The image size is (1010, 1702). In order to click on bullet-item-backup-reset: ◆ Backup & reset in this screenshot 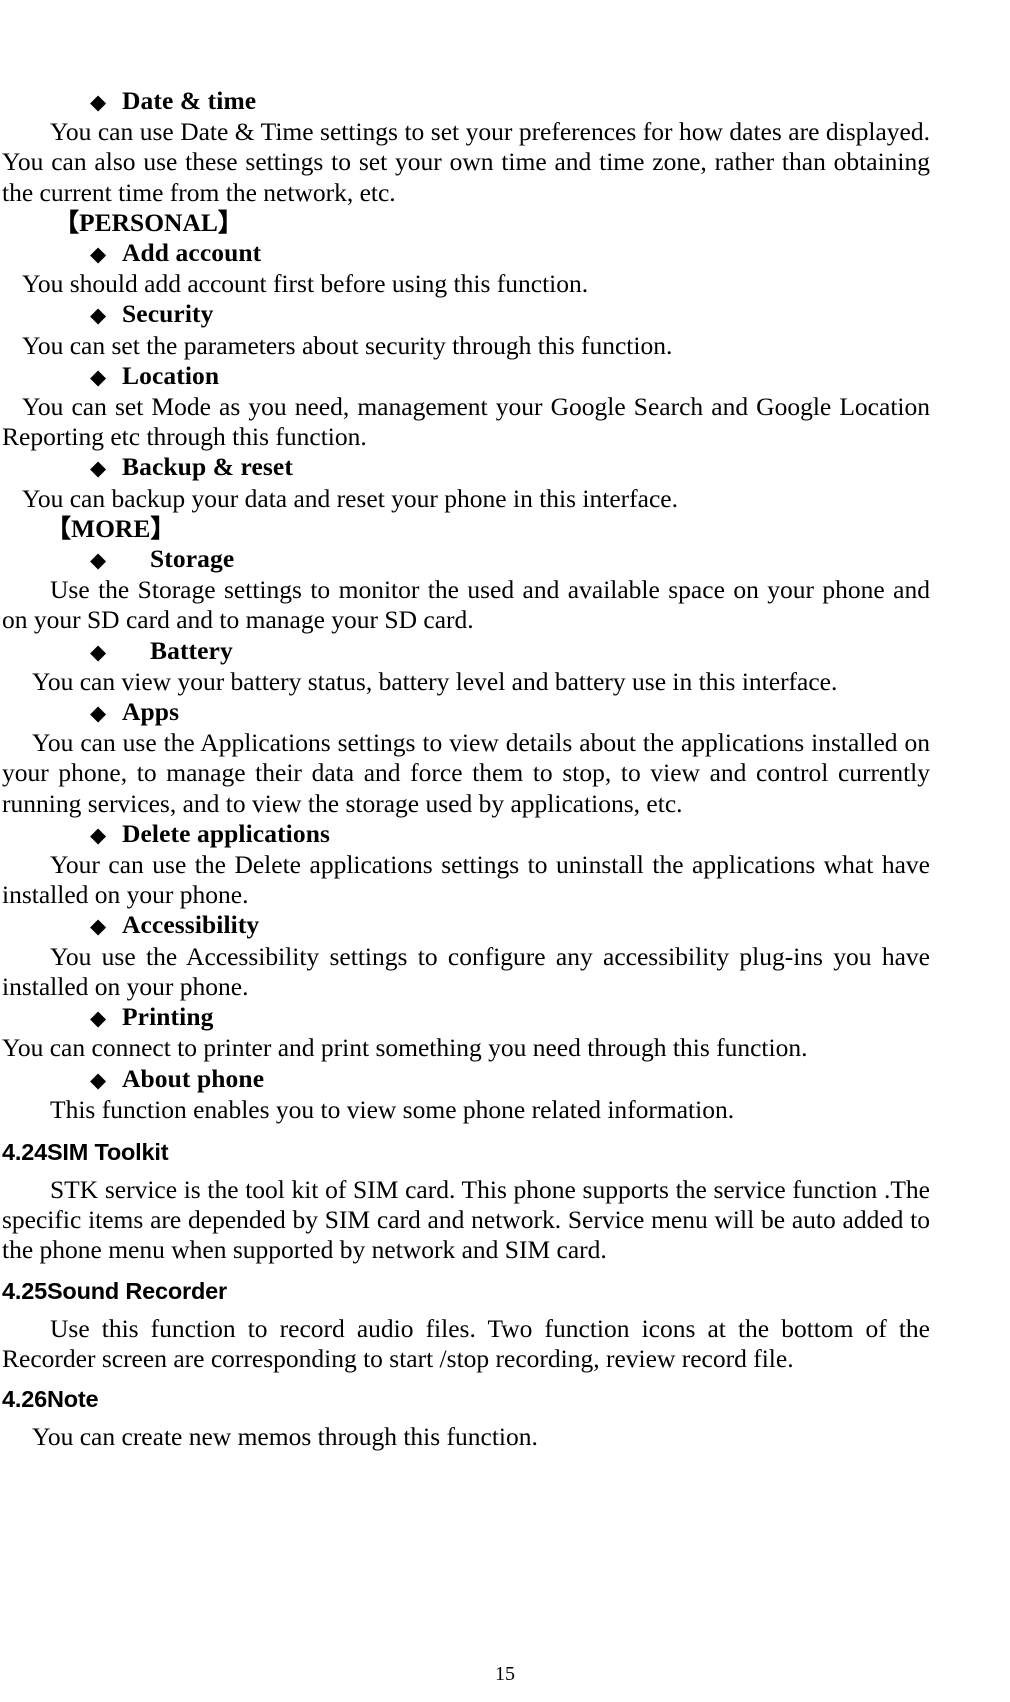, I will do `click(466, 467)`.